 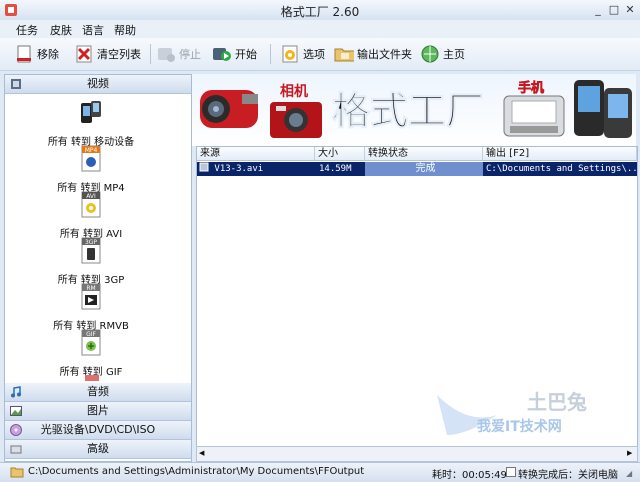 What do you see at coordinates (190, 54) in the screenshot?
I see `stop-label: 停止` at bounding box center [190, 54].